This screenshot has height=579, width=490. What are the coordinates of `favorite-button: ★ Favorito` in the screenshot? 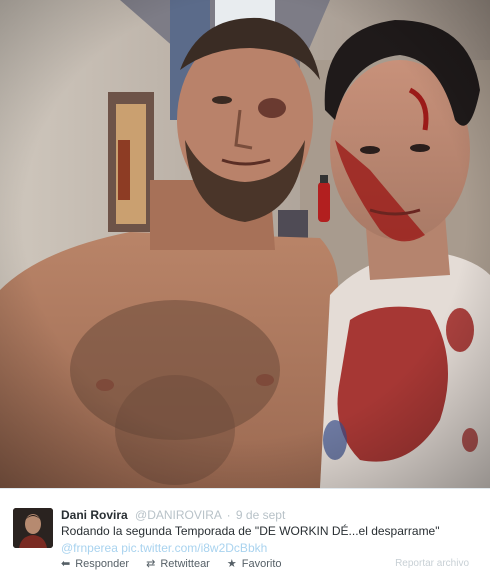 It's located at (254, 564).